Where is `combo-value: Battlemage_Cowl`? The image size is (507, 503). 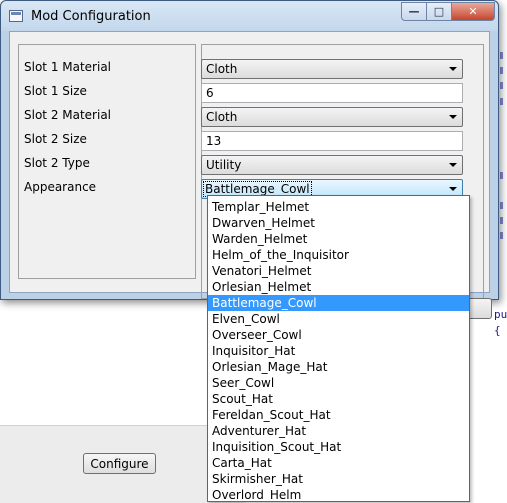
combo-value: Battlemage_Cowl is located at coordinates (257, 189).